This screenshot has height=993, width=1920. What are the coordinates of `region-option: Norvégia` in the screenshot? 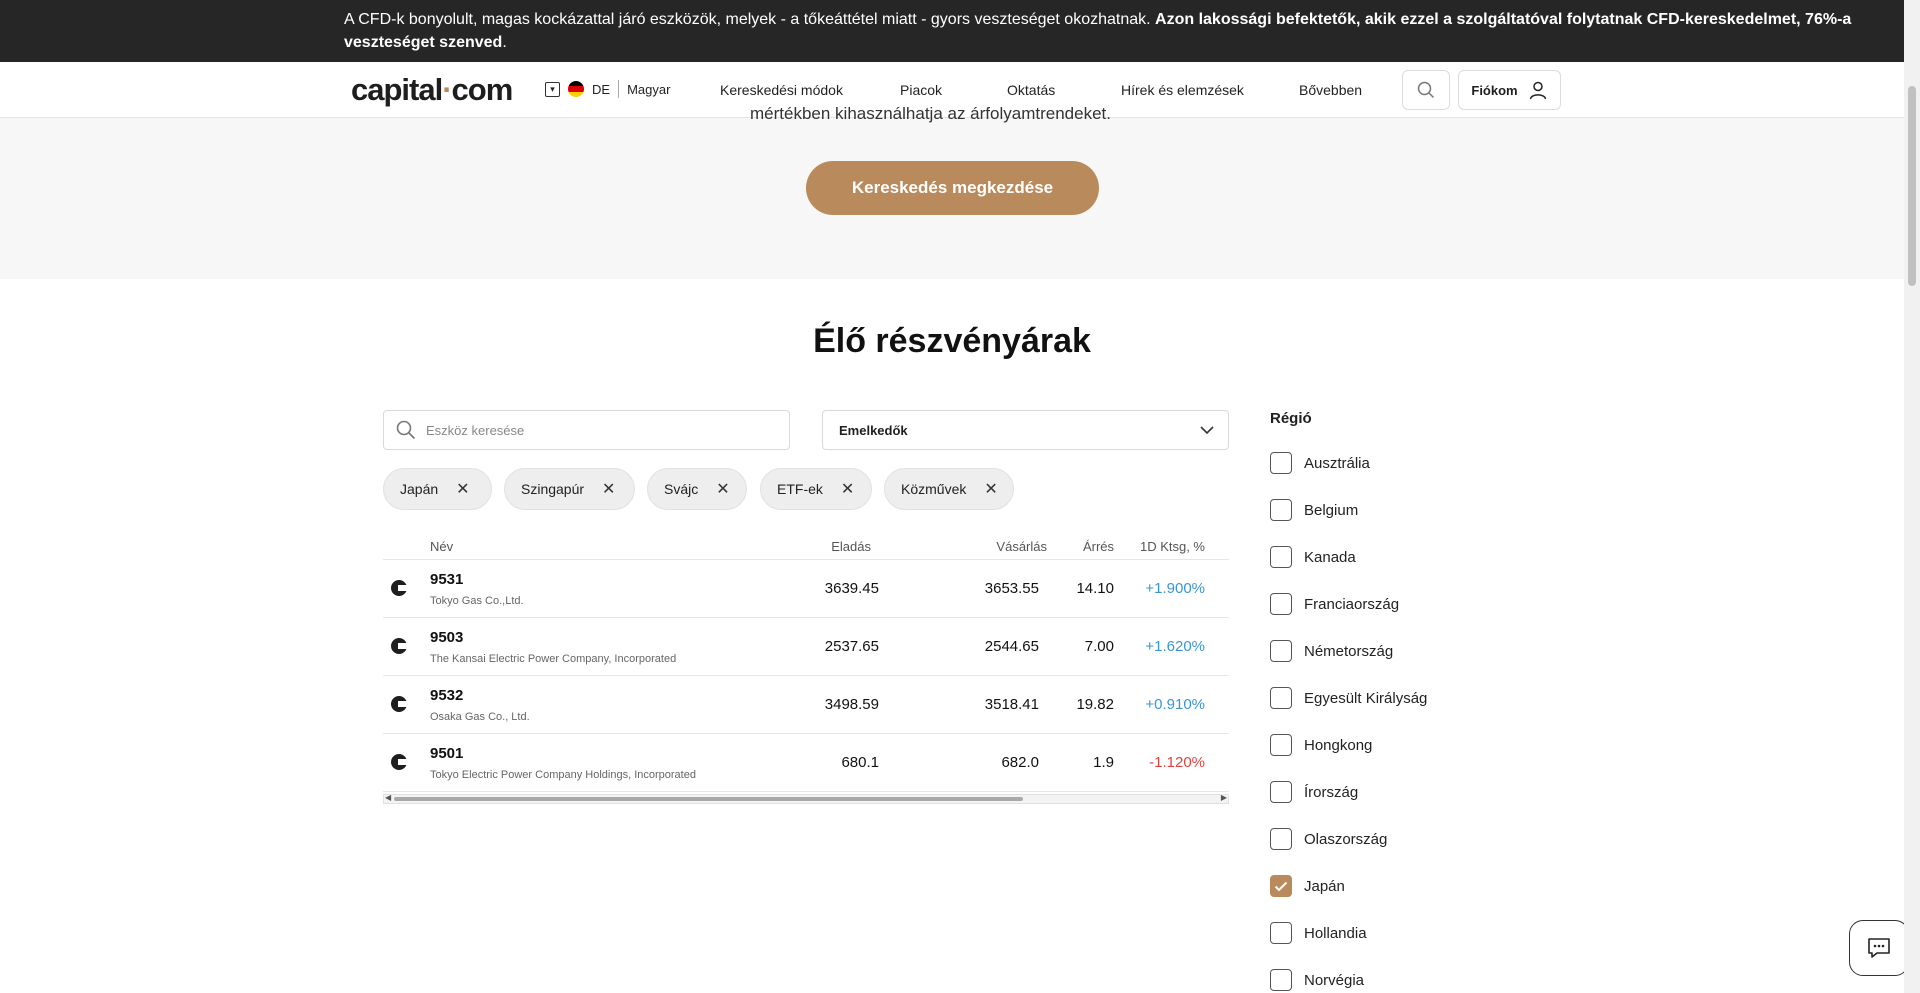 It's located at (1317, 980).